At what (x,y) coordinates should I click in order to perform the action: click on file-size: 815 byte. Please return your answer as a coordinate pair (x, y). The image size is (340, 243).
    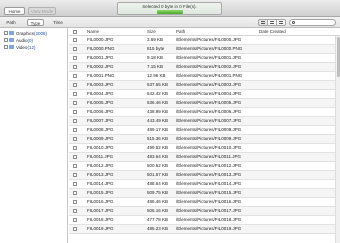
    Looking at the image, I should click on (156, 48).